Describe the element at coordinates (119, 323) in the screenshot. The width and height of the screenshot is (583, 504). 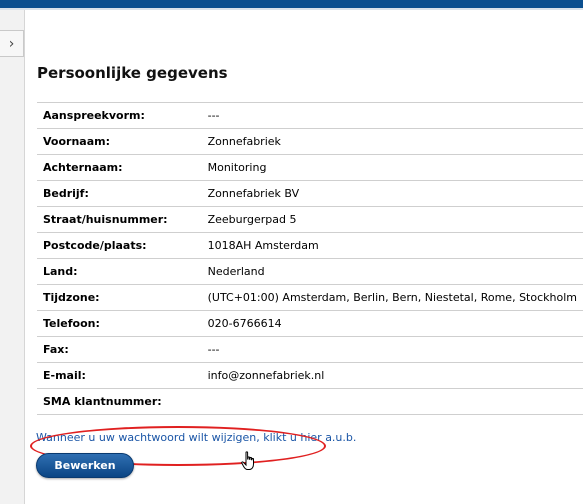
I see `detail-label: Telefoon:` at that location.